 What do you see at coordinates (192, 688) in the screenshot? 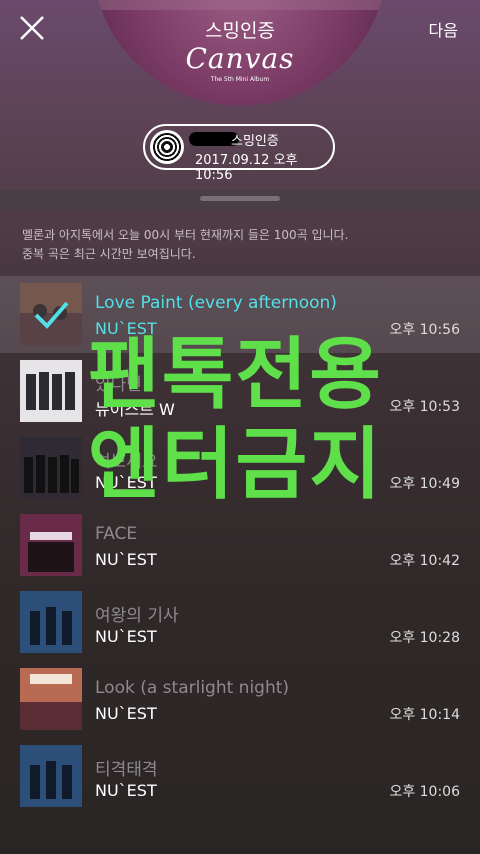
I see `song-title: Look (a starlight night)` at bounding box center [192, 688].